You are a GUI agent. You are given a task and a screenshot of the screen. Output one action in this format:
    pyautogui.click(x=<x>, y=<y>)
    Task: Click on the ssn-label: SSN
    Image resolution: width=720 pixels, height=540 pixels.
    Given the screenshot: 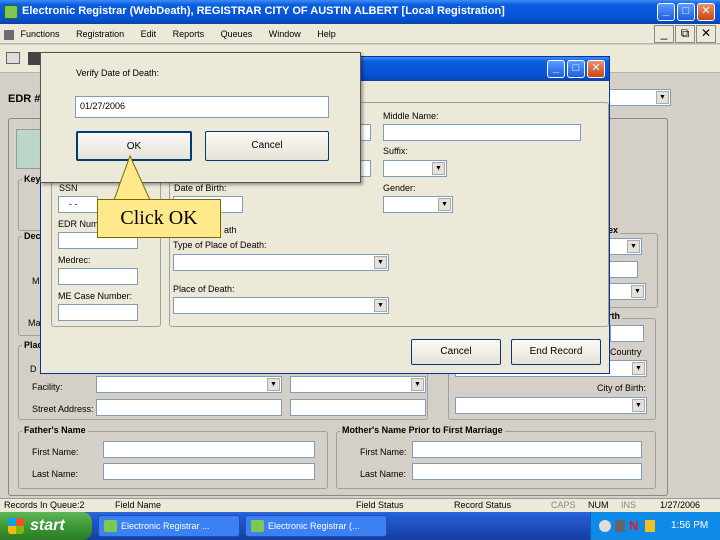 What is the action you would take?
    pyautogui.click(x=68, y=188)
    